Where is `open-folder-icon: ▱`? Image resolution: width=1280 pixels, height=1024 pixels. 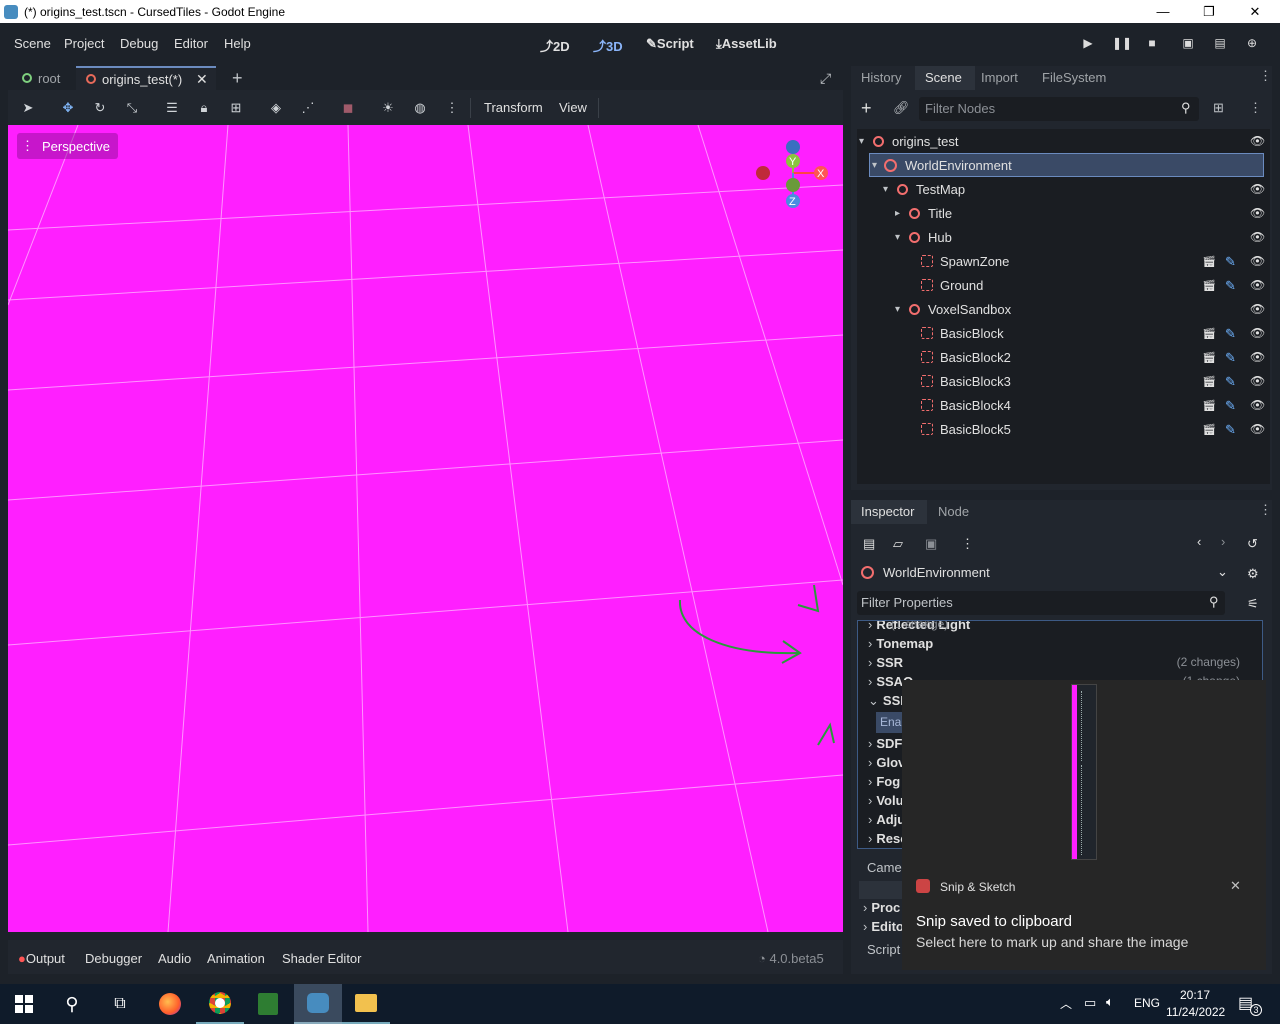 open-folder-icon: ▱ is located at coordinates (898, 544).